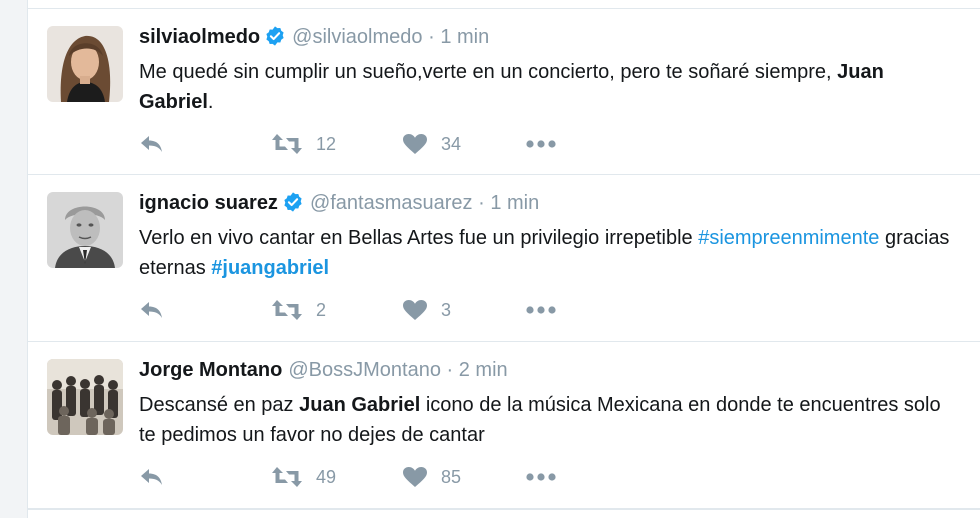  What do you see at coordinates (451, 143) in the screenshot?
I see `like-count: 34` at bounding box center [451, 143].